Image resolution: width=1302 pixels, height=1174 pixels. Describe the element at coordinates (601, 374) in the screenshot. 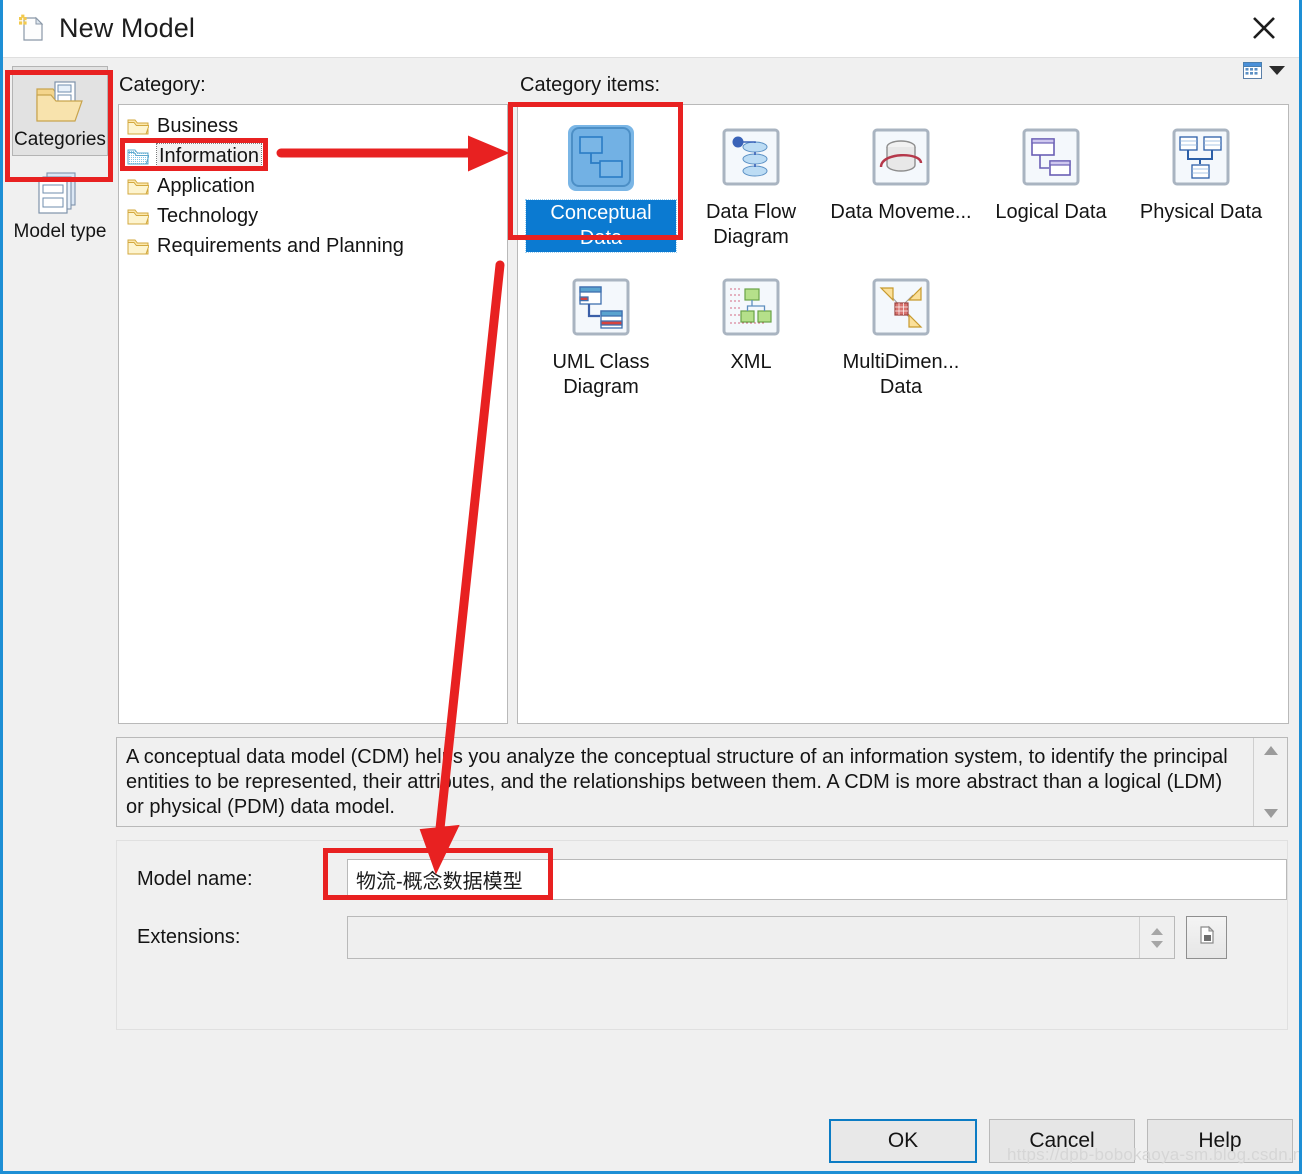

I see `item-label: UML Class Diagram` at that location.